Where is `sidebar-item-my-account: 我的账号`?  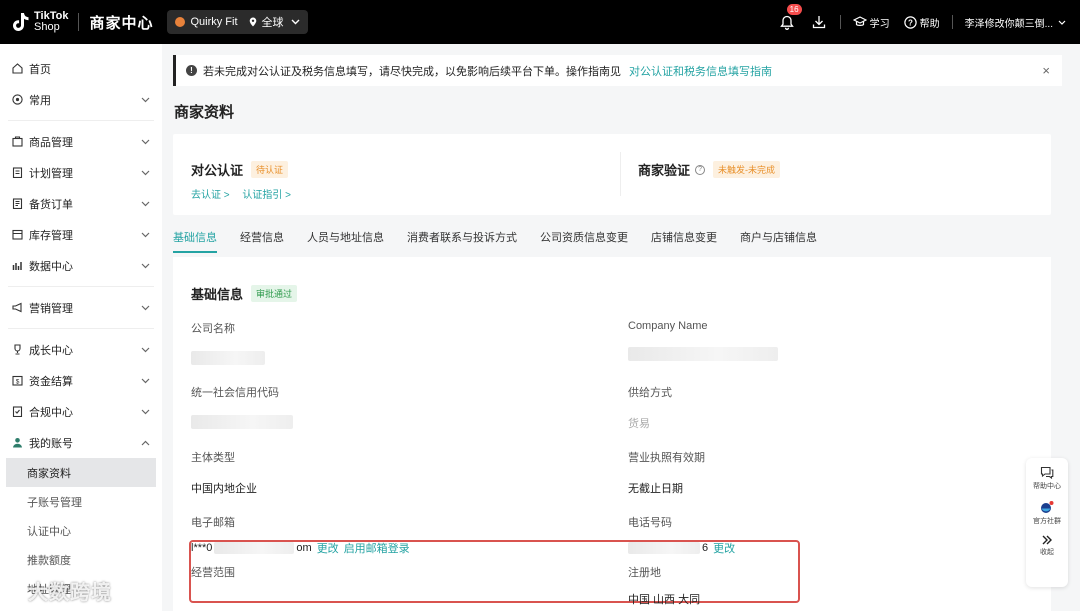 sidebar-item-my-account: 我的账号 is located at coordinates (81, 442).